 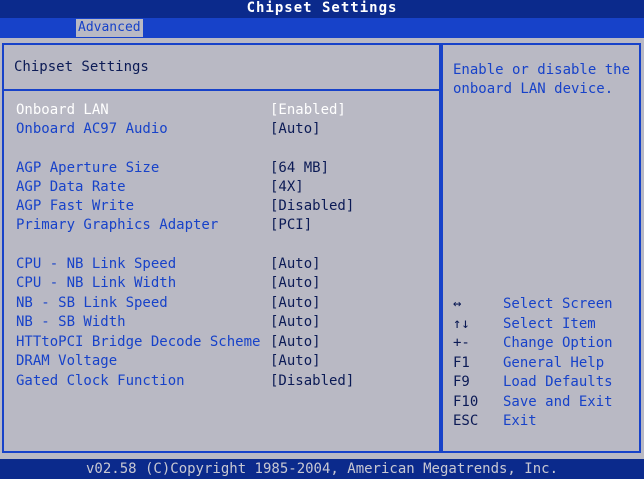 What do you see at coordinates (558, 382) in the screenshot?
I see `key-description: Load Defaults` at bounding box center [558, 382].